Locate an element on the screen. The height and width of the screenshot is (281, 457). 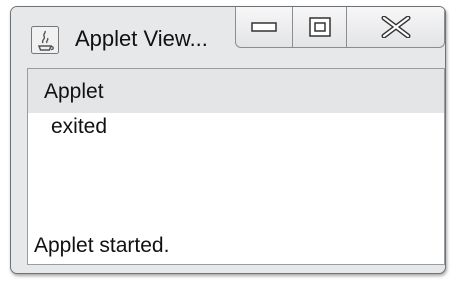
maximize-icon is located at coordinates (319, 26).